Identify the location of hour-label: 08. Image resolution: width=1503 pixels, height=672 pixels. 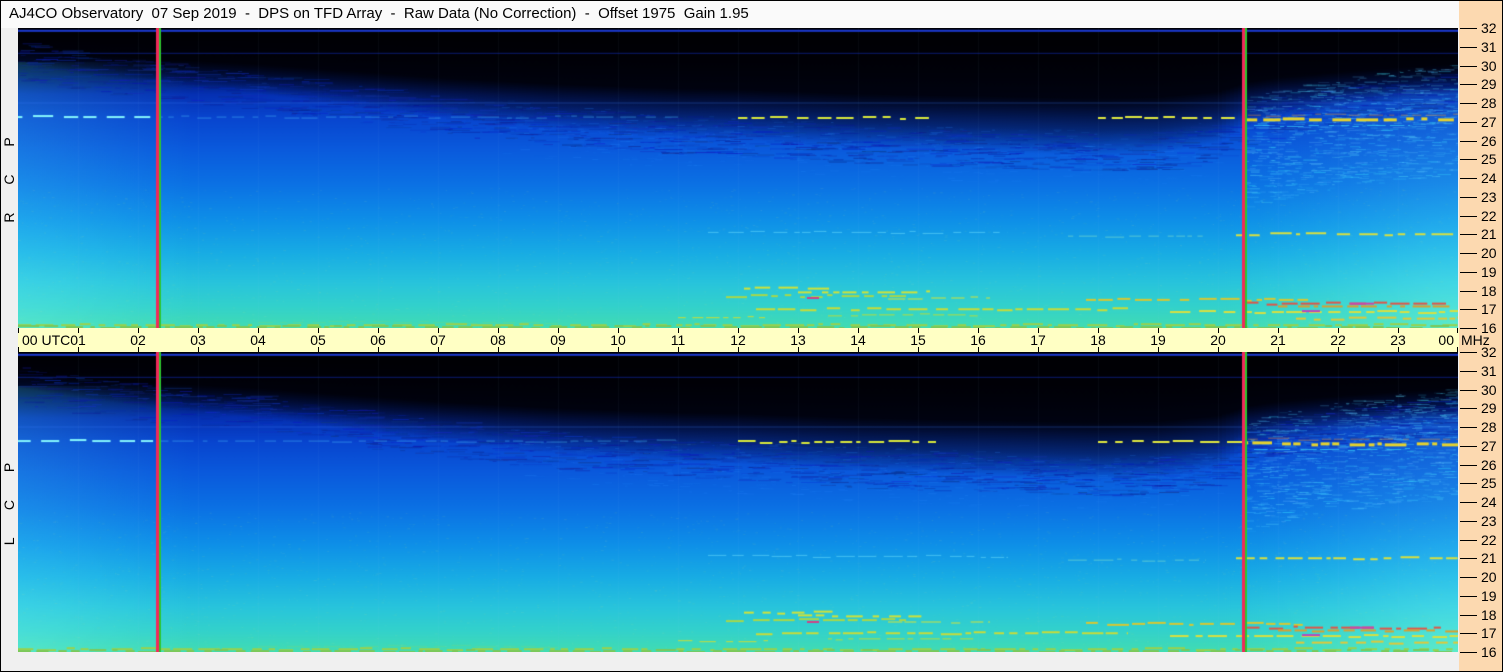
(498, 340).